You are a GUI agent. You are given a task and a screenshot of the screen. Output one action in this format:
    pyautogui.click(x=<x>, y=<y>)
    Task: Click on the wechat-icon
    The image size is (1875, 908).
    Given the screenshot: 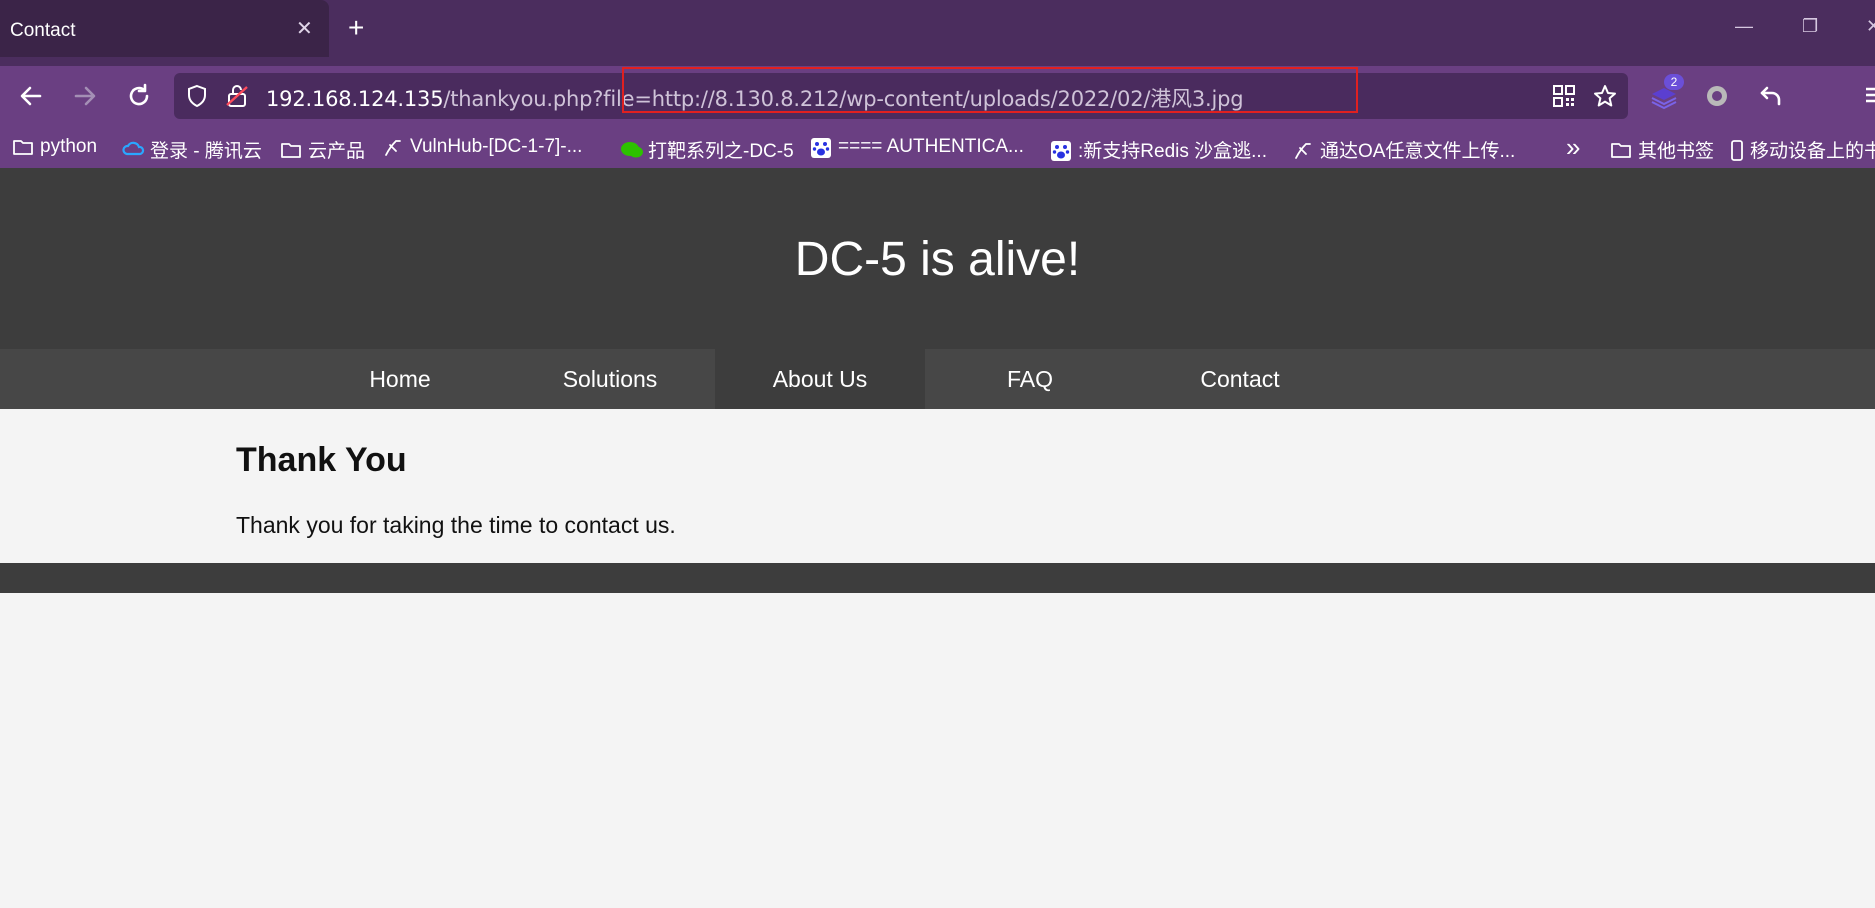 What is the action you would take?
    pyautogui.click(x=631, y=150)
    